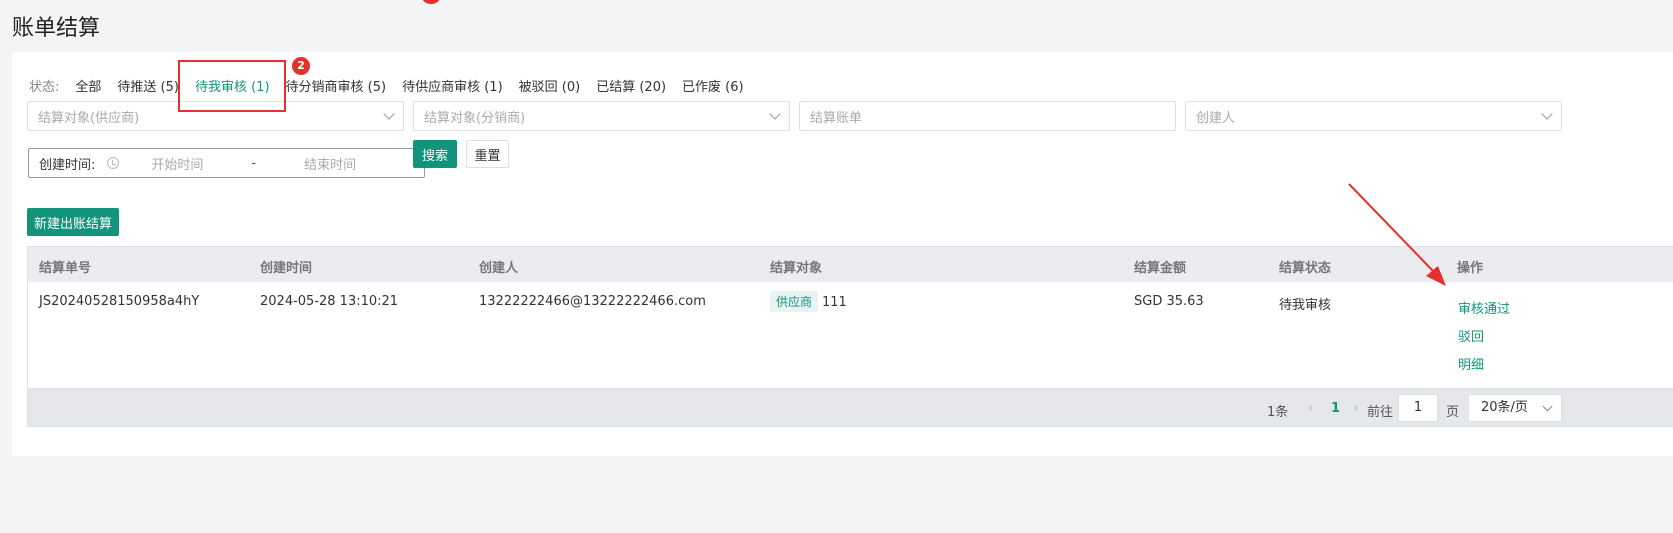 This screenshot has height=533, width=1673. I want to click on page-unit-label: 页, so click(1453, 412).